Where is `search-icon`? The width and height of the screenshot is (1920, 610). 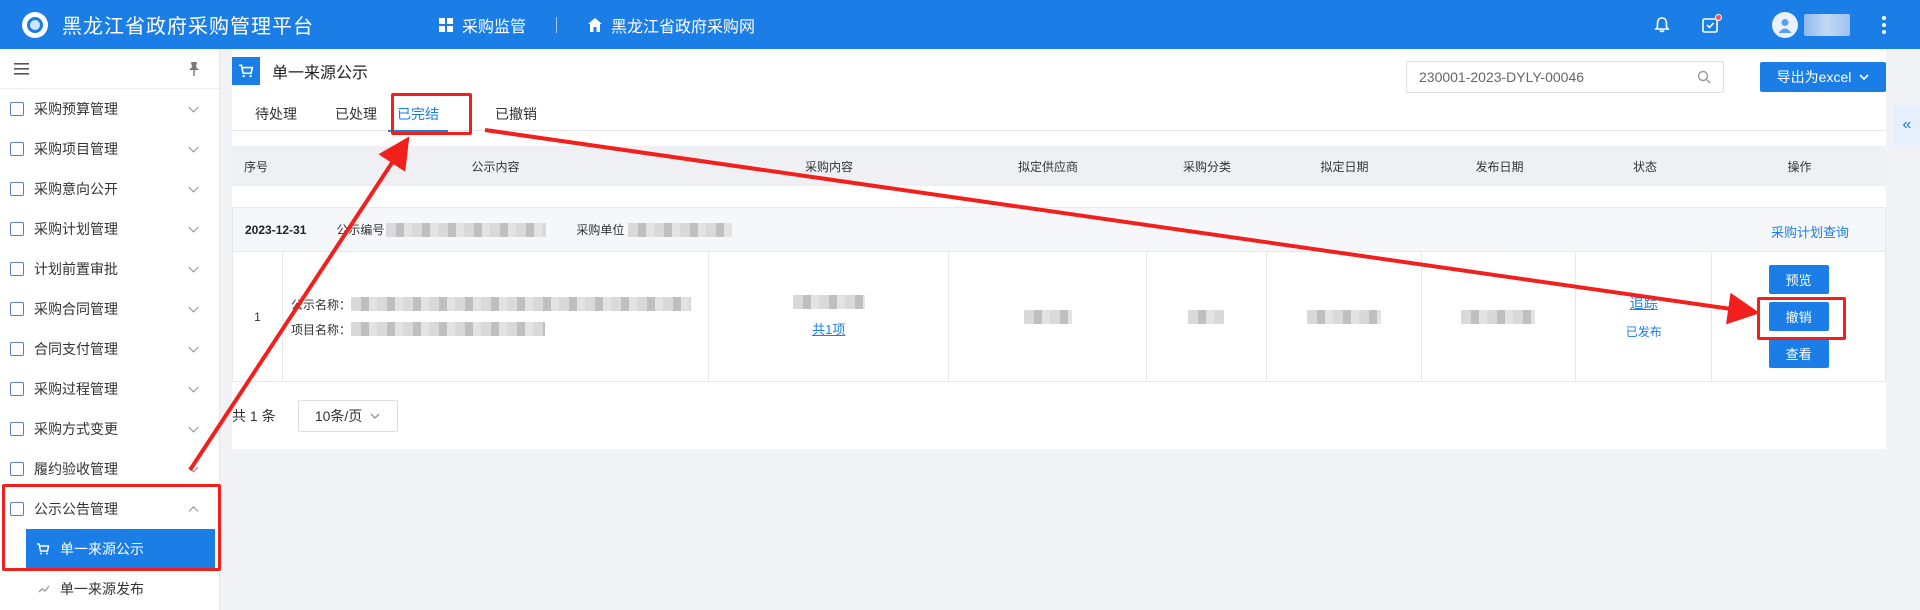 search-icon is located at coordinates (1704, 77).